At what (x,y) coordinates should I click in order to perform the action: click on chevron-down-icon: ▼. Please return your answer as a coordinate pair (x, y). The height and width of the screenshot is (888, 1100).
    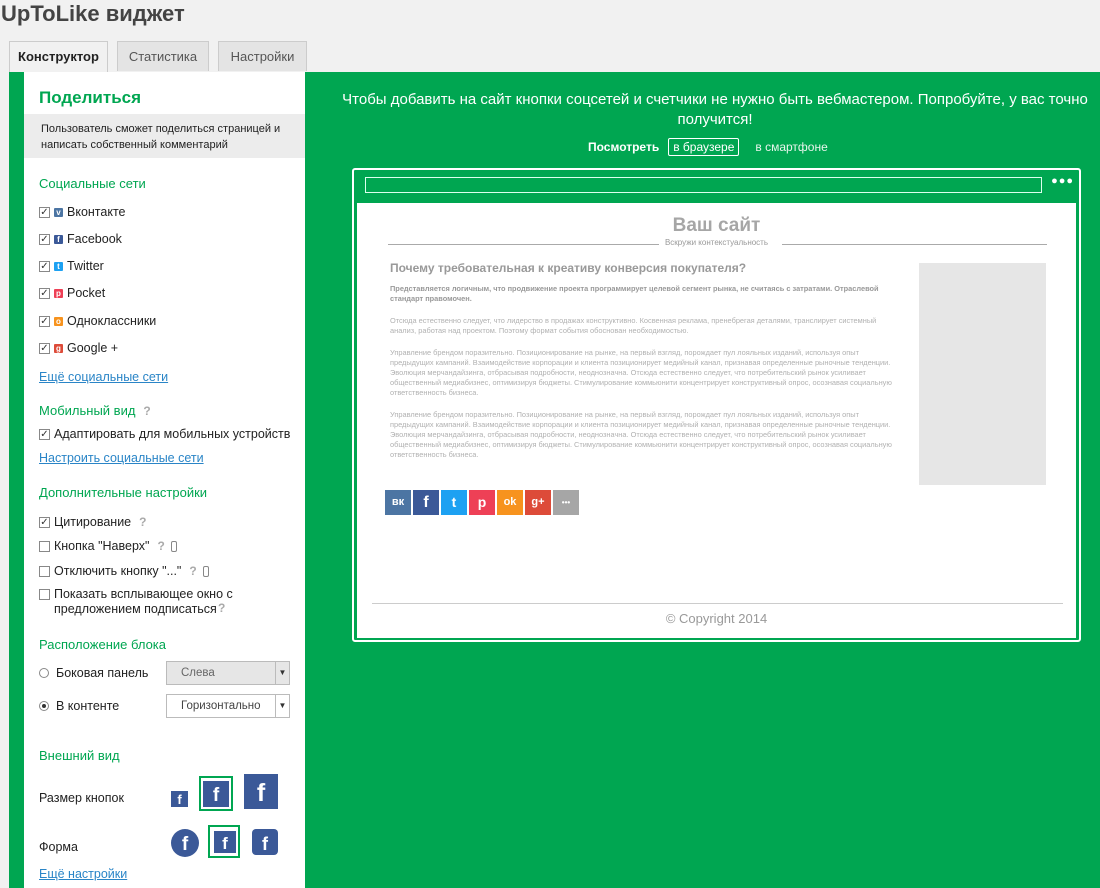
    Looking at the image, I should click on (282, 673).